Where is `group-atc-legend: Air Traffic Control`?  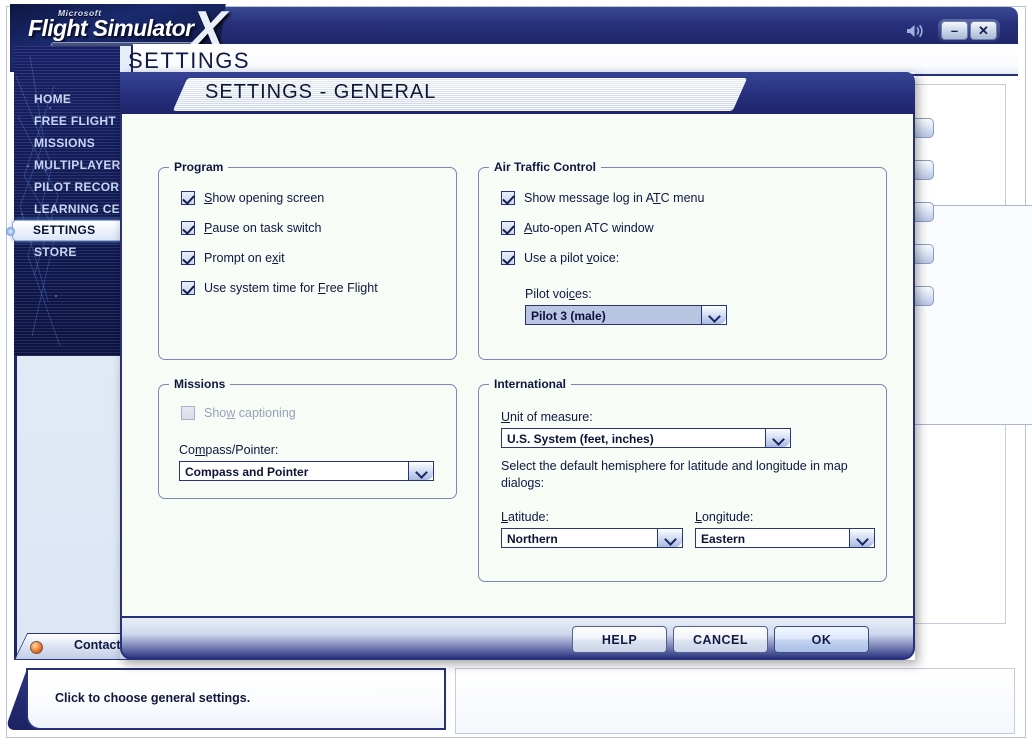
group-atc-legend: Air Traffic Control is located at coordinates (545, 167).